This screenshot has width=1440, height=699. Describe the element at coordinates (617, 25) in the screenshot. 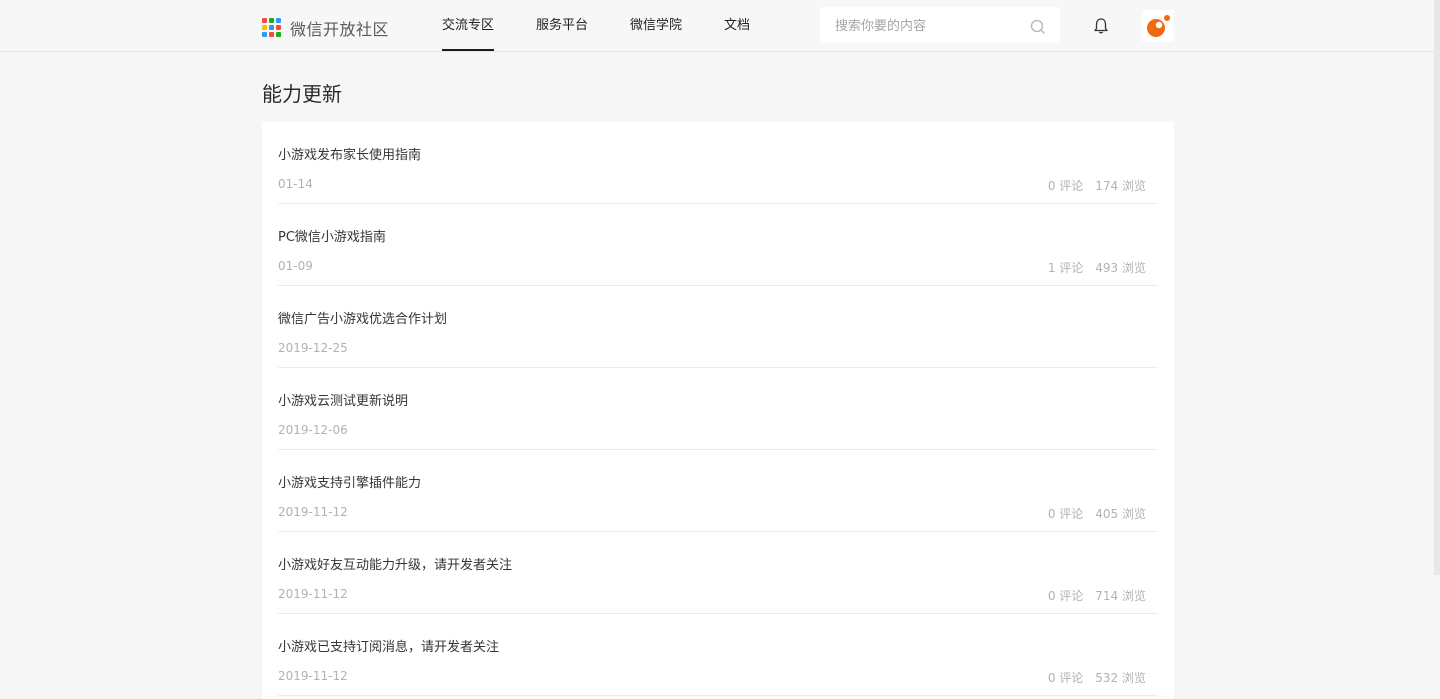

I see `main-nav: 交流专区 服务平台 微信学院 文档` at that location.